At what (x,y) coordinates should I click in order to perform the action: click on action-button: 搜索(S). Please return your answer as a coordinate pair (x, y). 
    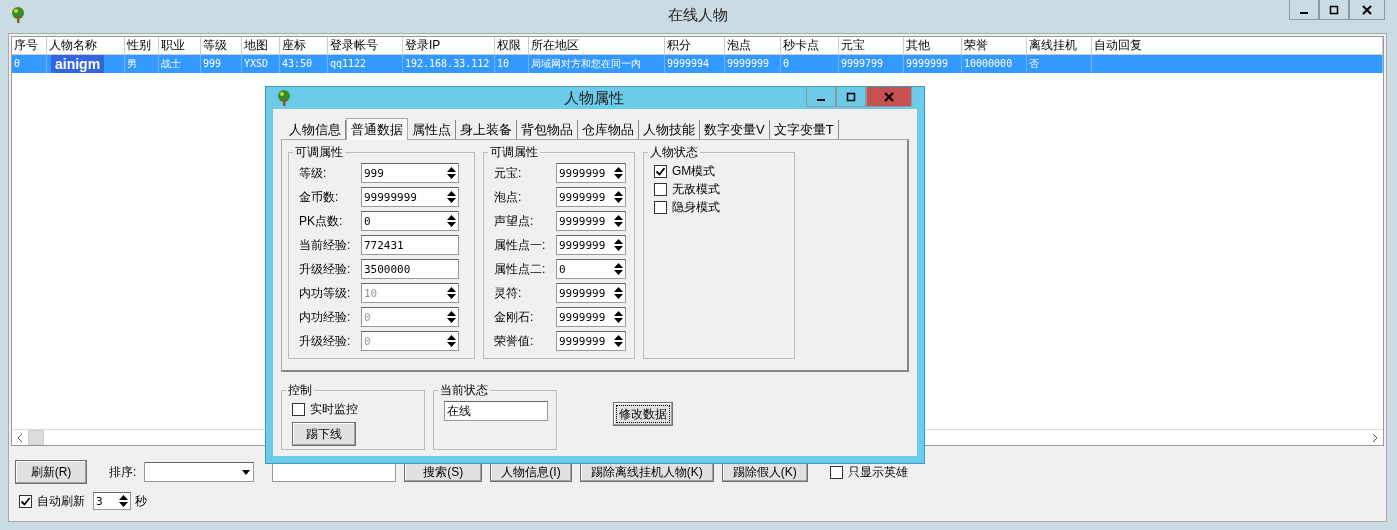
    Looking at the image, I should click on (443, 472).